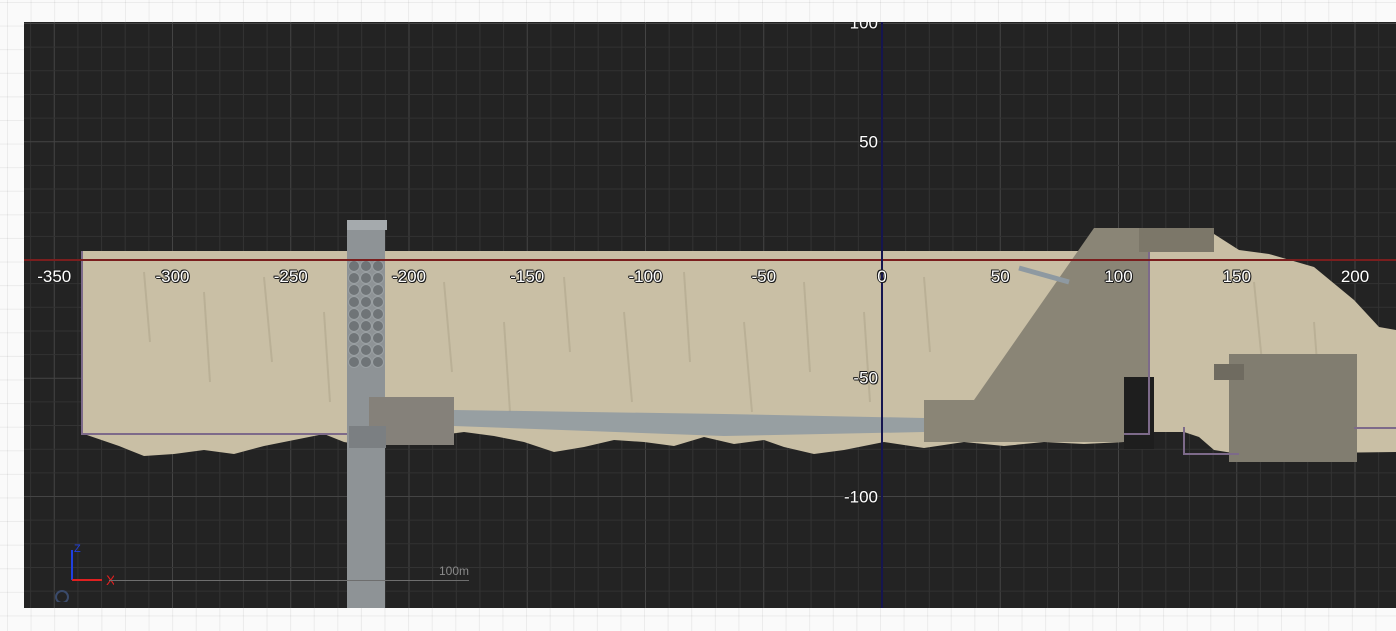 This screenshot has height=631, width=1396. What do you see at coordinates (367, 437) in the screenshot?
I see `shaft-collar` at bounding box center [367, 437].